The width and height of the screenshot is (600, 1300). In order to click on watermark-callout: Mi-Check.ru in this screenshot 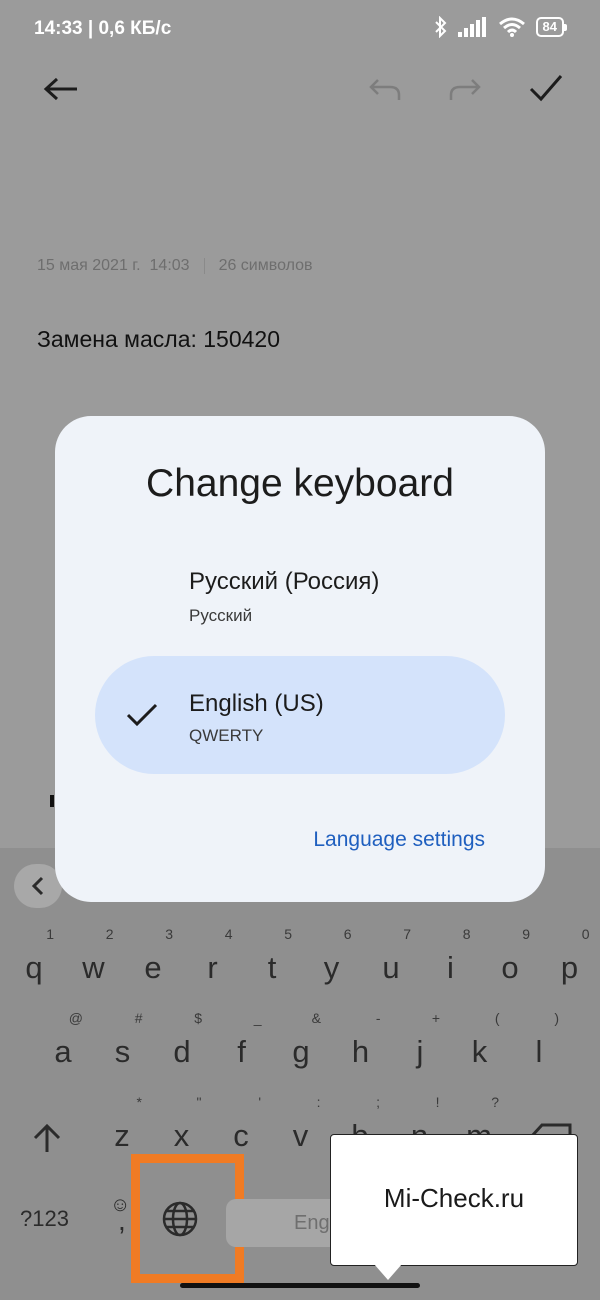, I will do `click(454, 1200)`.